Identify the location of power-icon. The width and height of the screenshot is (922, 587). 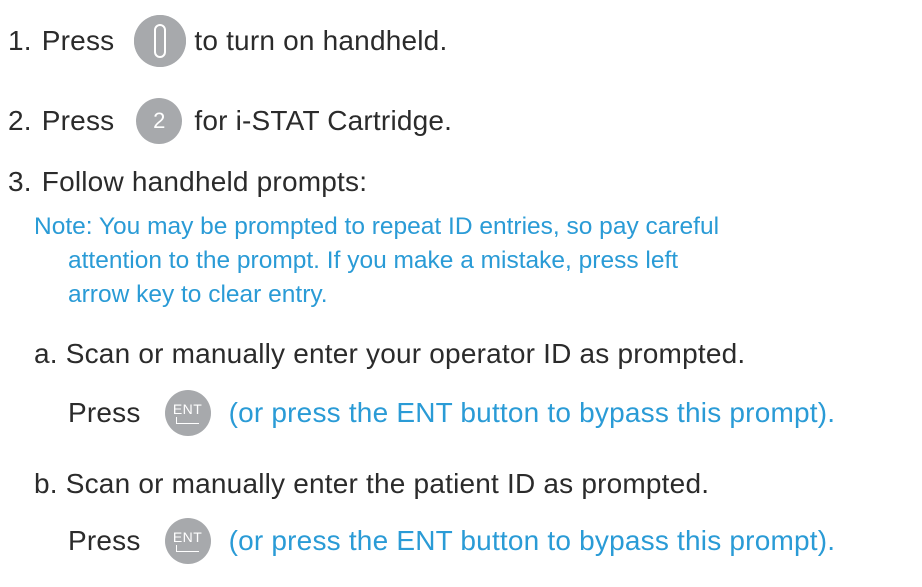
(160, 41).